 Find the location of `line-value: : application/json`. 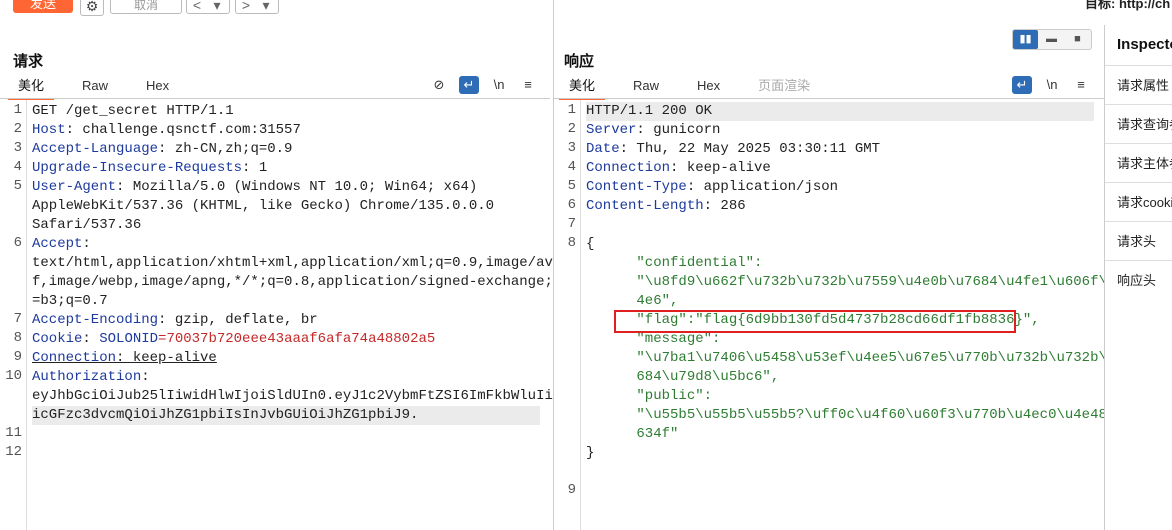

line-value: : application/json is located at coordinates (762, 187).